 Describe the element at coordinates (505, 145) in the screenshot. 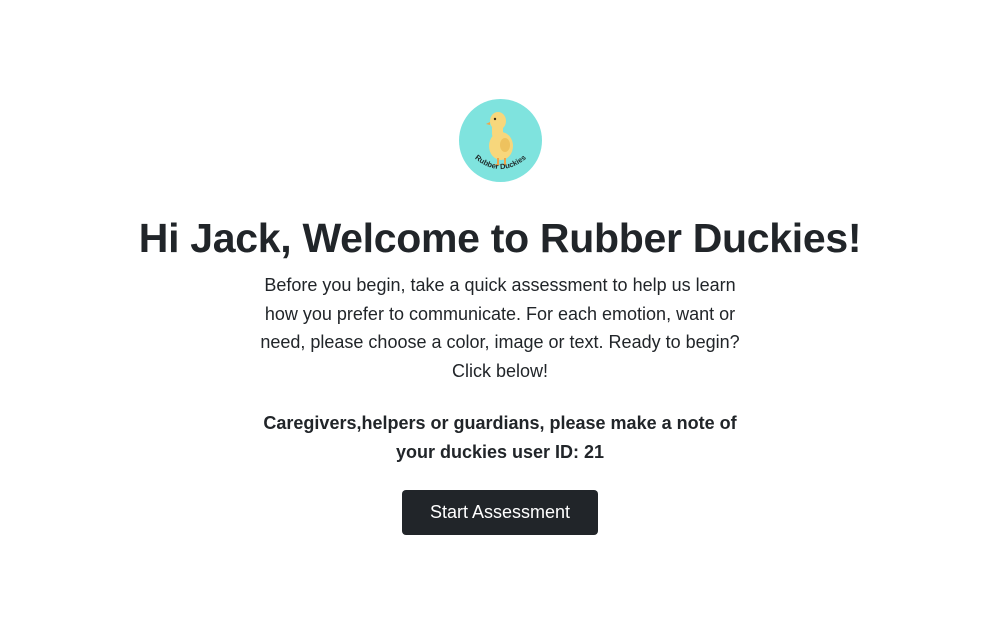

I see `duck-wing` at that location.